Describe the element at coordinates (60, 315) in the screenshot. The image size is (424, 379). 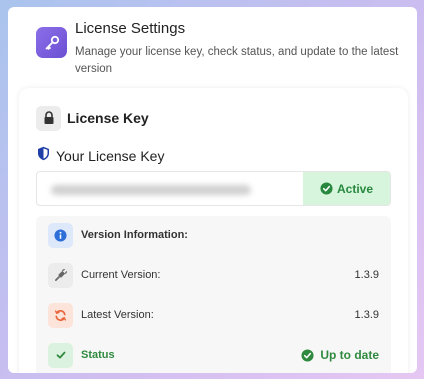
I see `refresh-icon` at that location.